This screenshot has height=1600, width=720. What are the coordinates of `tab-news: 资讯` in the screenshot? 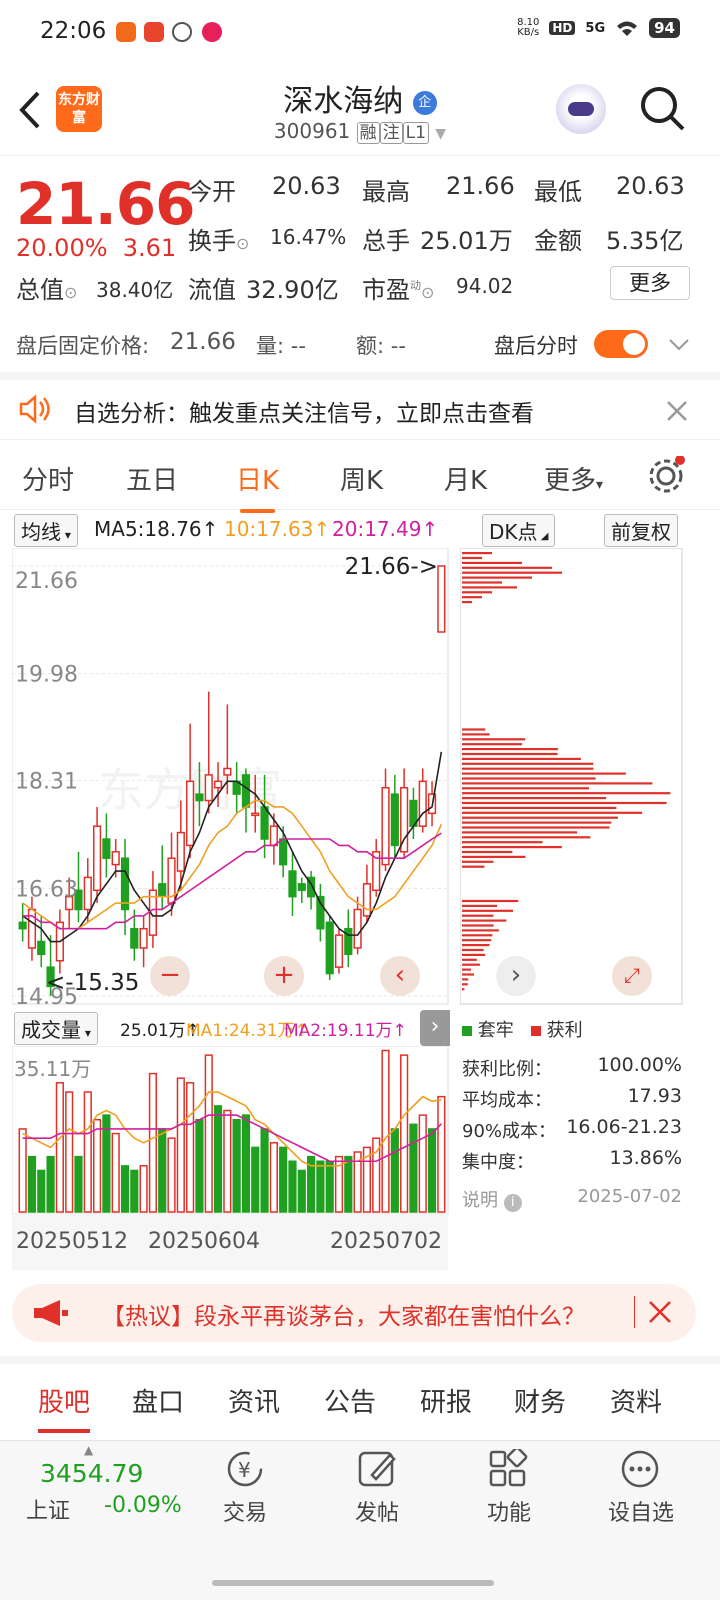 It's located at (254, 1400).